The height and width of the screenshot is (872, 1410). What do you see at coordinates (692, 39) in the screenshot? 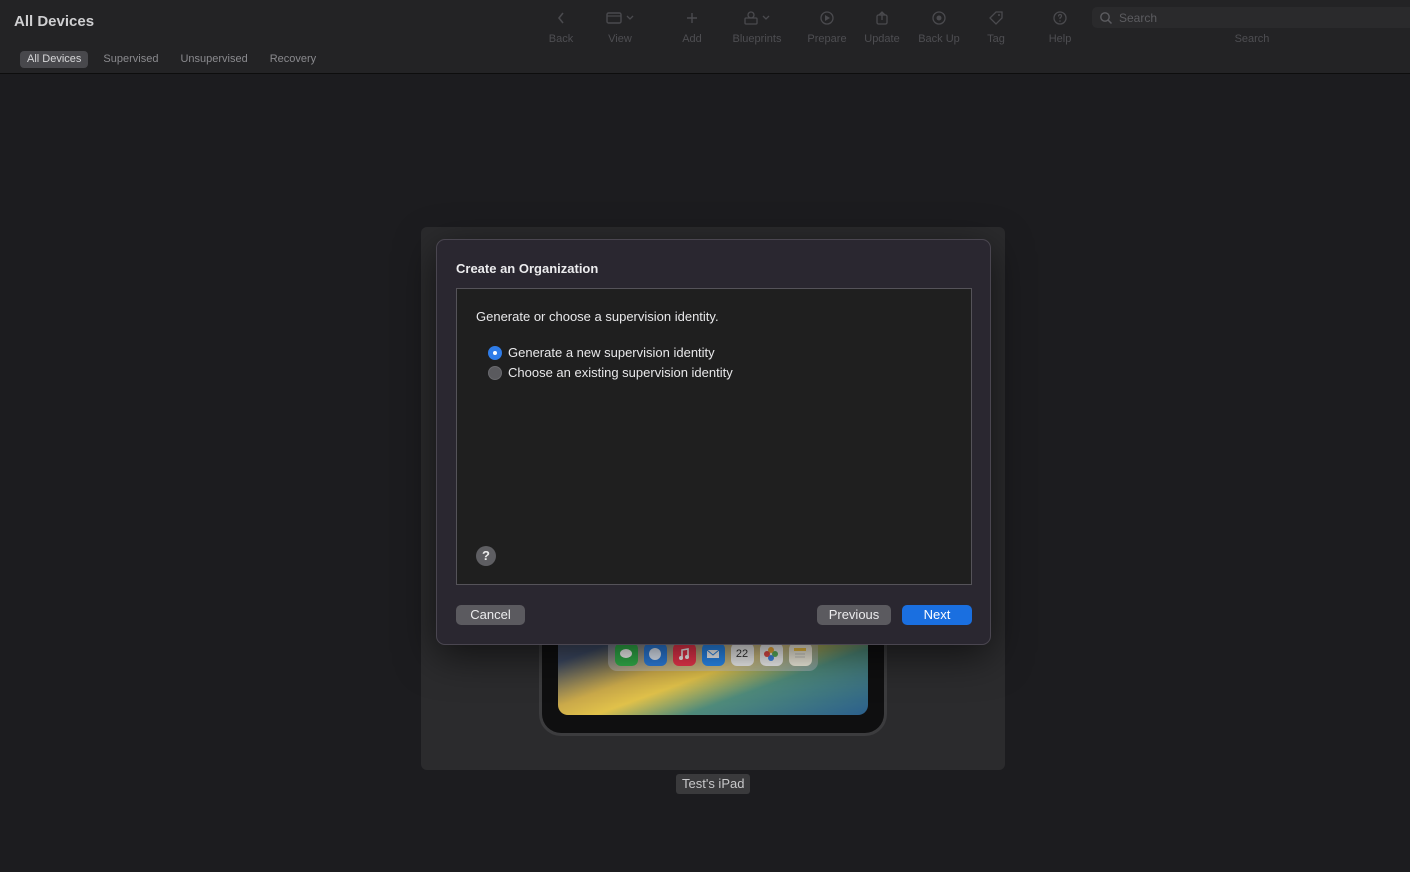
I see `add-label: Add` at bounding box center [692, 39].